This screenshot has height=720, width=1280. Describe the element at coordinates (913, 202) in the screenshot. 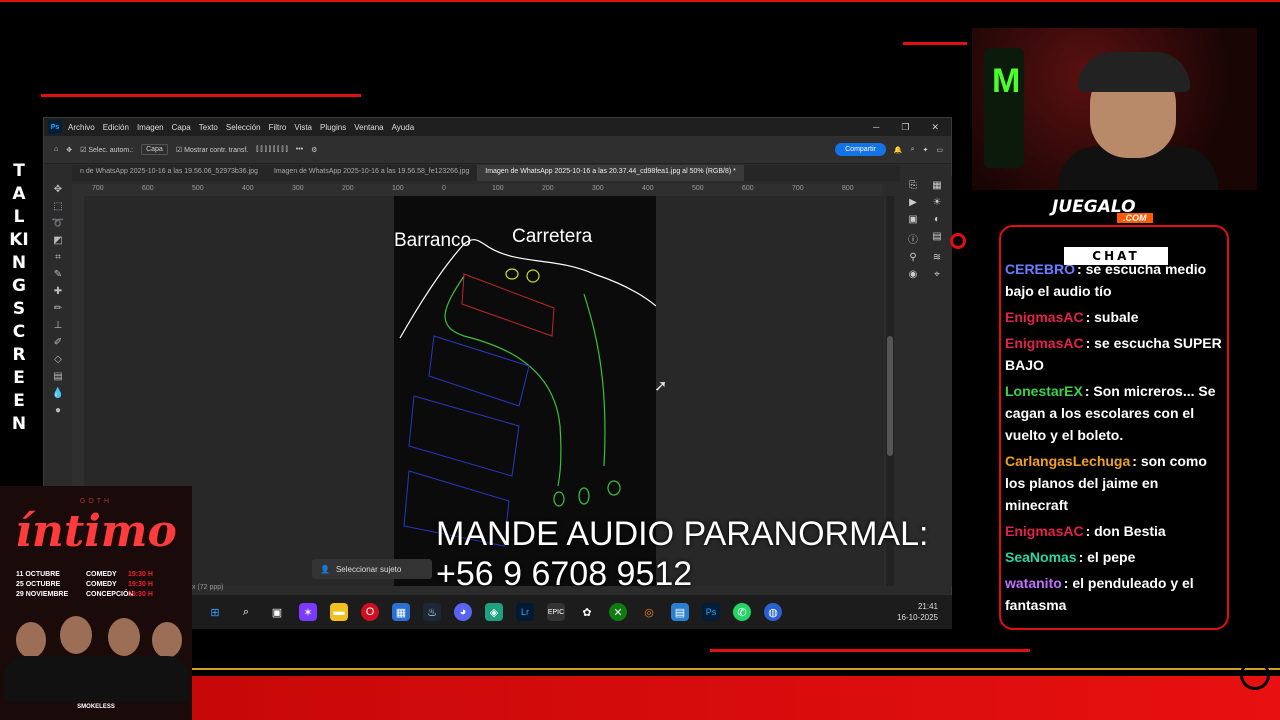

I see `play-actions-icon: ▶` at that location.